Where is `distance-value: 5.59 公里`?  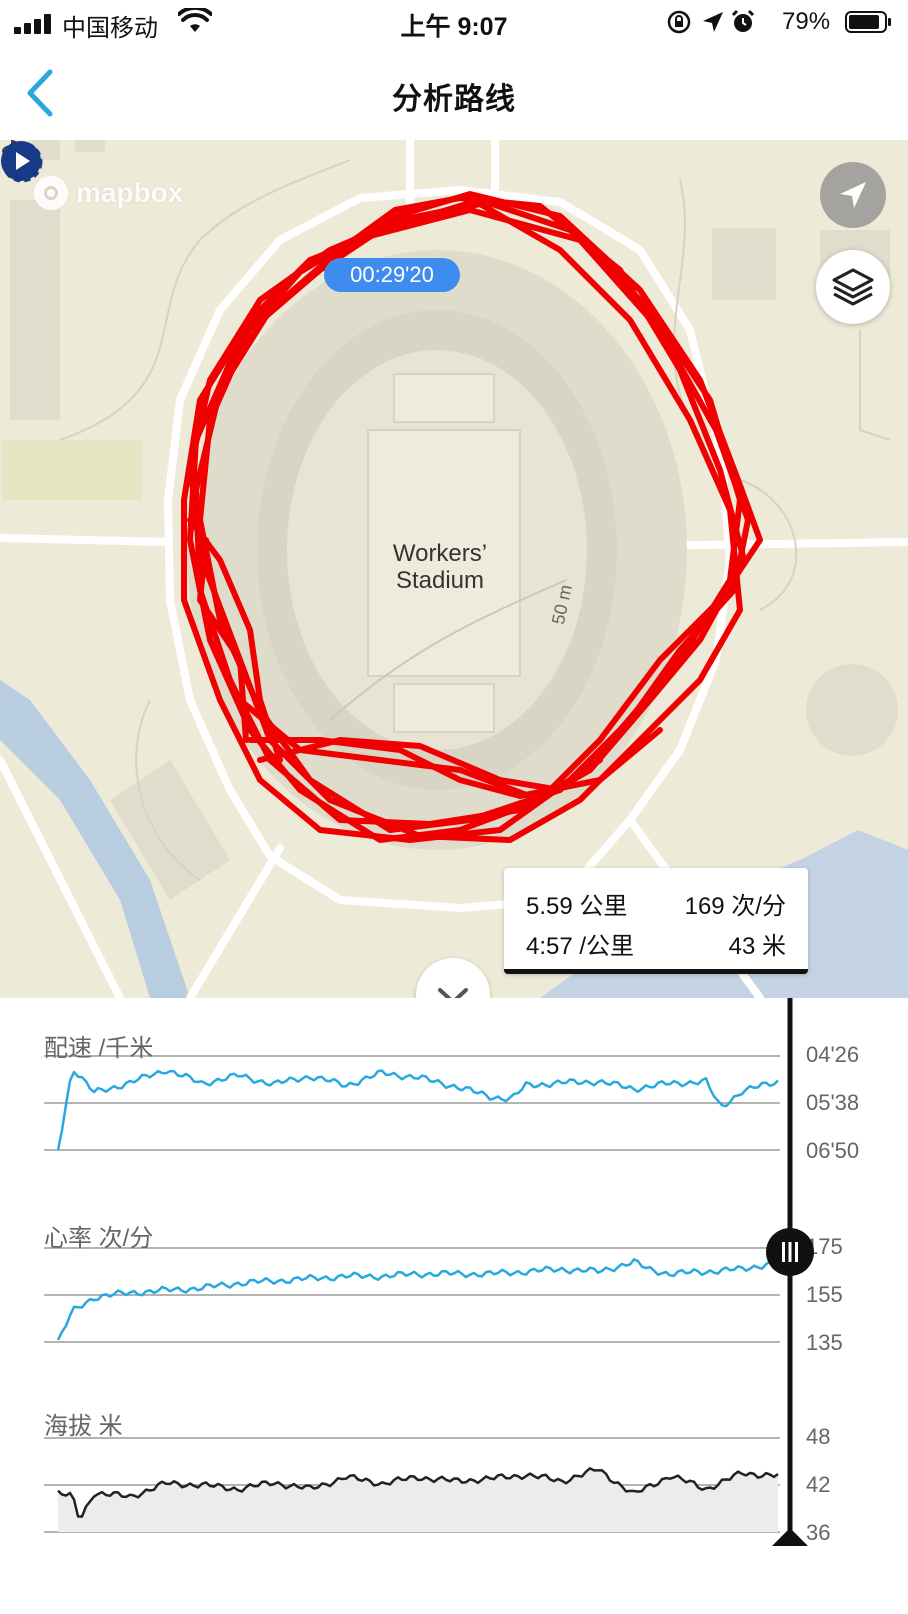
distance-value: 5.59 公里 is located at coordinates (577, 906).